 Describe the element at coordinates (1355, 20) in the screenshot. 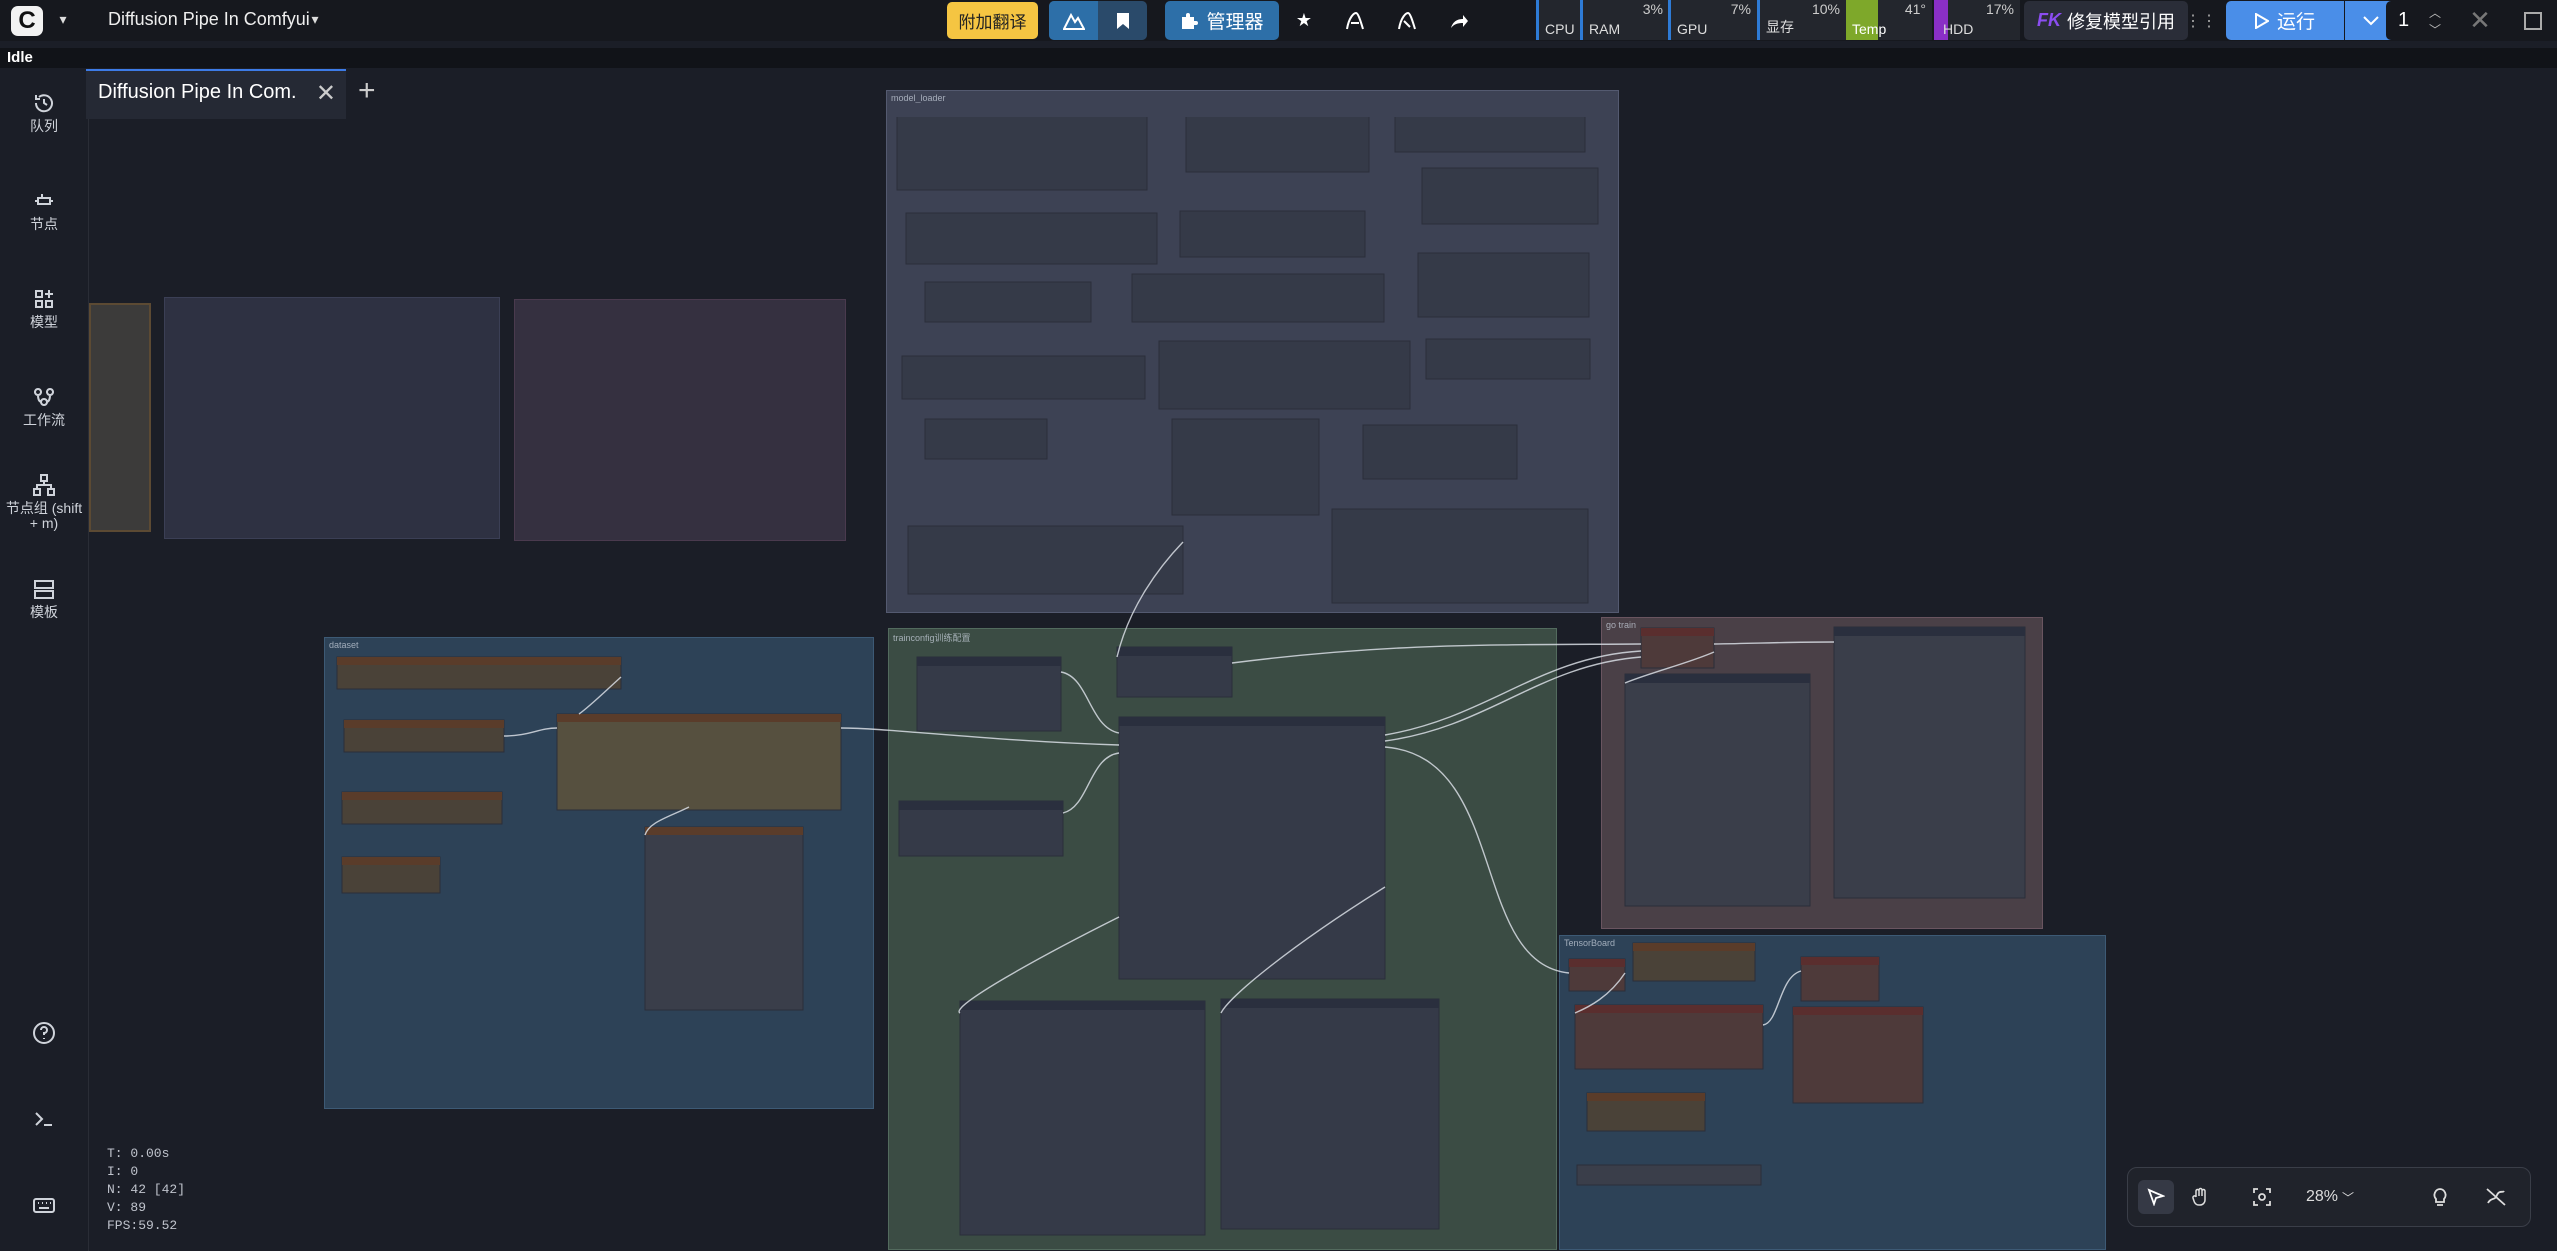

I see `custom-nodes-icon` at that location.